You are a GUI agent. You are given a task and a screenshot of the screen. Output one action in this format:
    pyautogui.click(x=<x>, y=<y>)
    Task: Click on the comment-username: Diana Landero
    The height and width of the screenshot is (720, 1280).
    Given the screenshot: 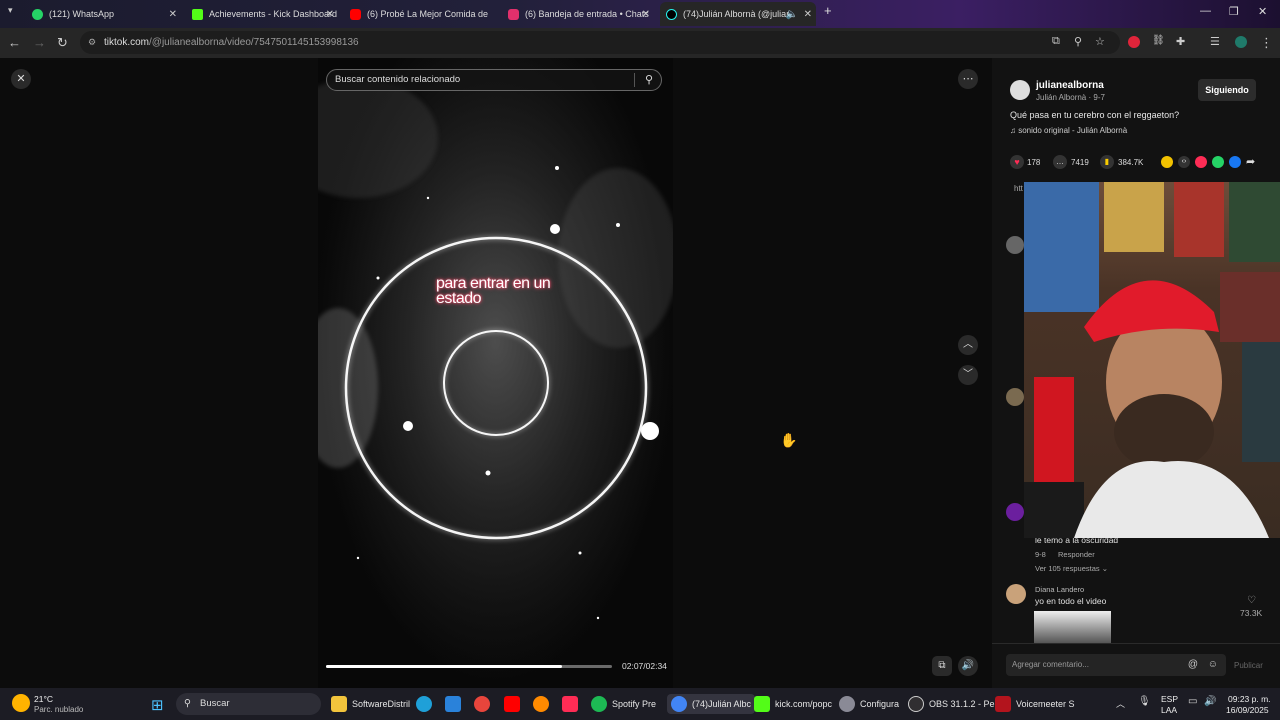 What is the action you would take?
    pyautogui.click(x=1059, y=589)
    